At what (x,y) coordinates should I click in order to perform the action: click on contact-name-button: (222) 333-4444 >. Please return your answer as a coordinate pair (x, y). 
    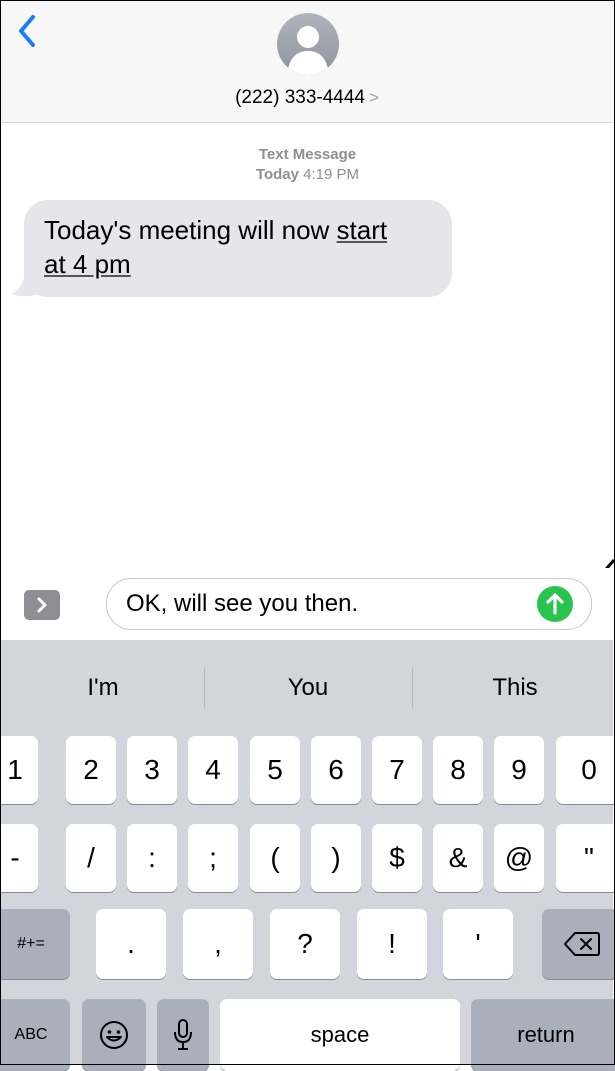
    Looking at the image, I should click on (307, 98).